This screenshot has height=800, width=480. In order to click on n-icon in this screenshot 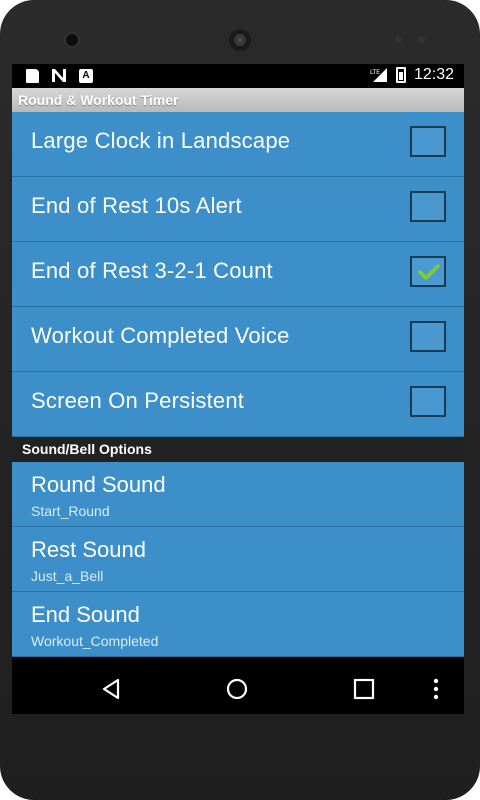, I will do `click(59, 75)`.